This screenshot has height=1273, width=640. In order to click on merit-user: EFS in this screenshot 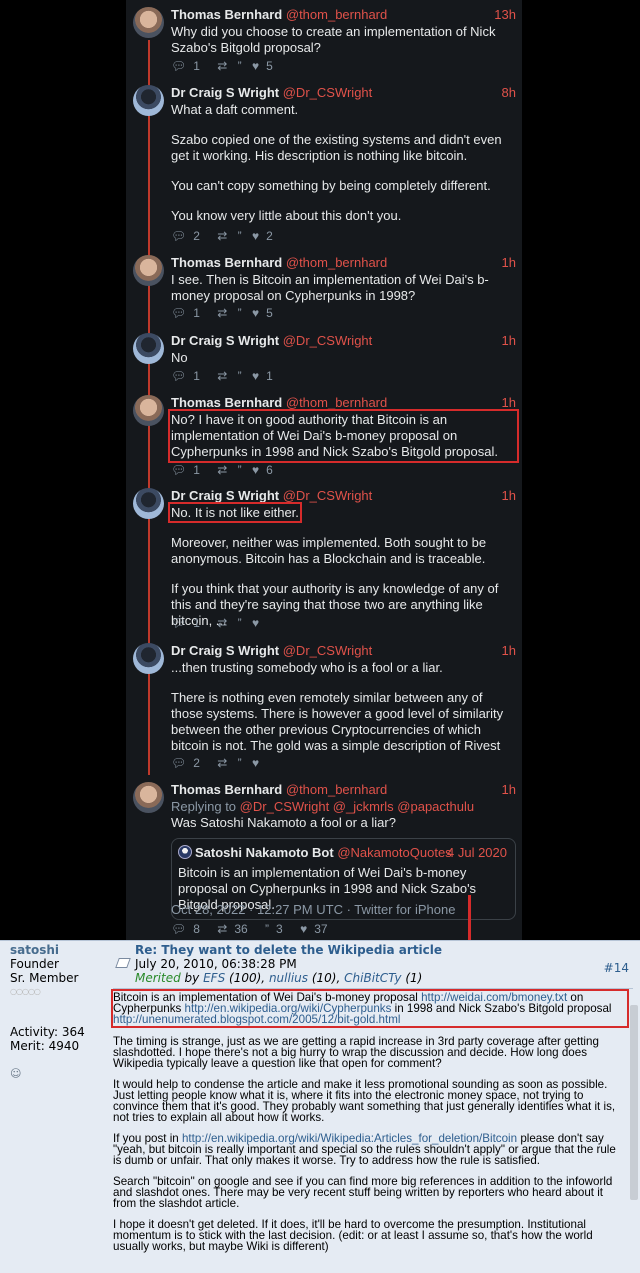, I will do `click(214, 978)`.